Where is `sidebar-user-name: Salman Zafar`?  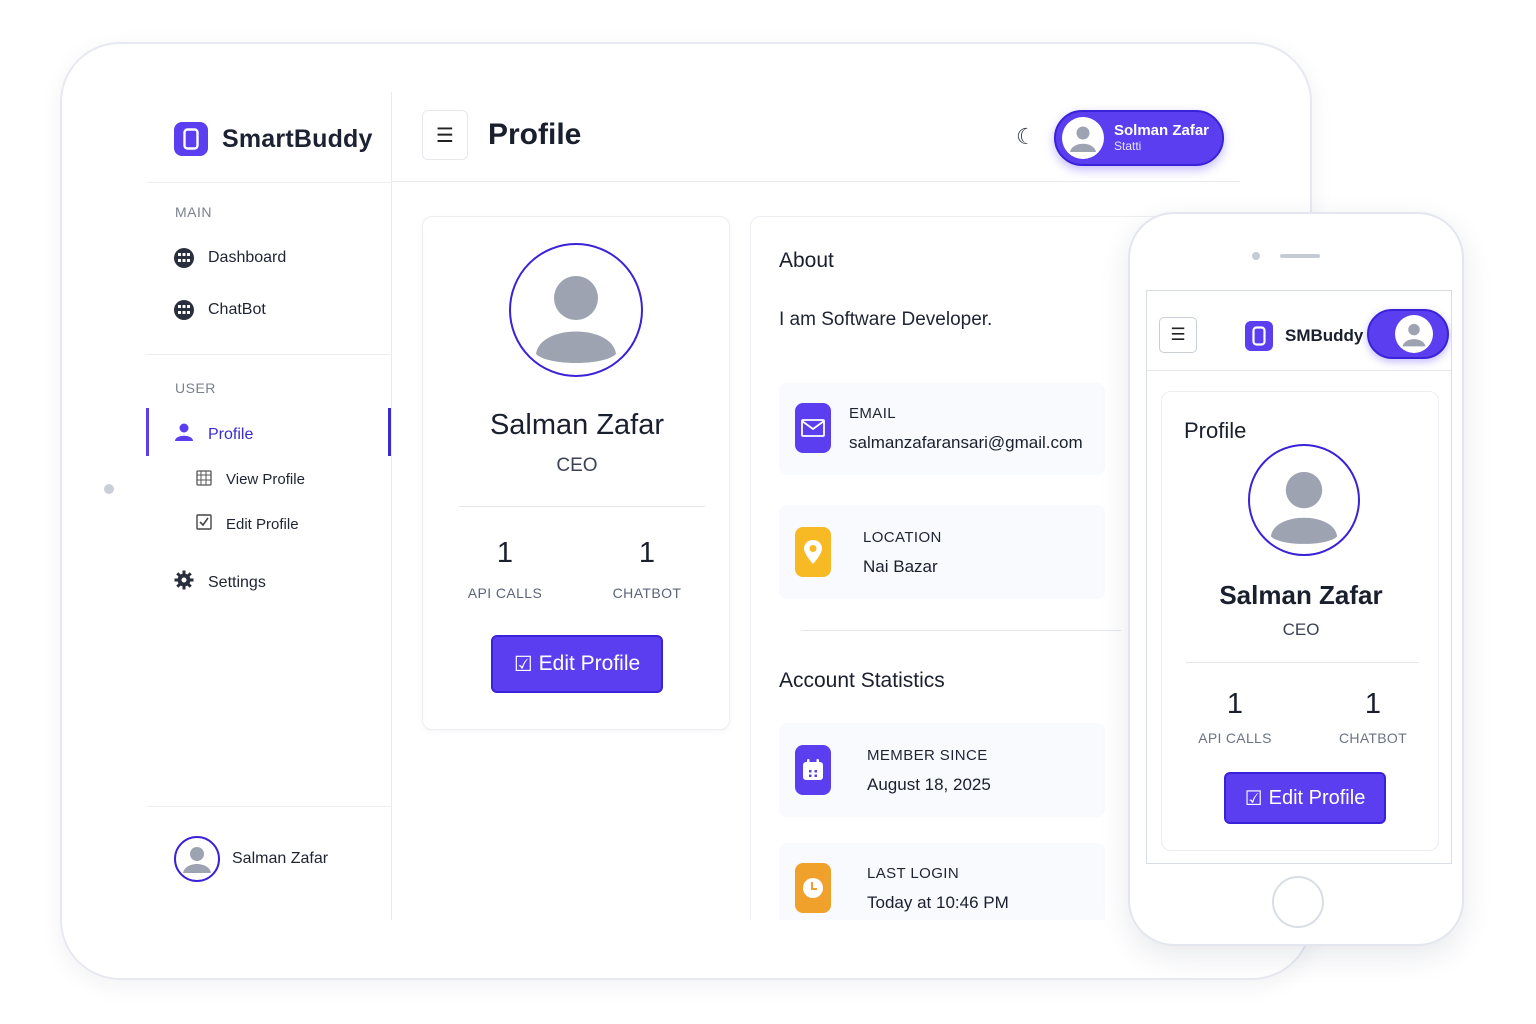 sidebar-user-name: Salman Zafar is located at coordinates (280, 858).